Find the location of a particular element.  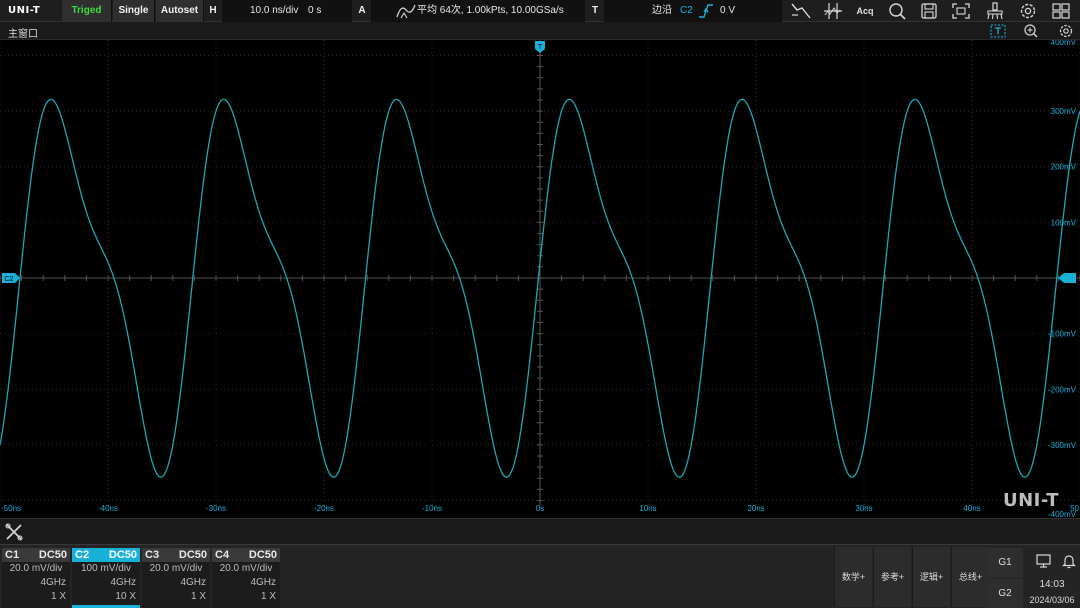

horizontal-label: H is located at coordinates (213, 10).